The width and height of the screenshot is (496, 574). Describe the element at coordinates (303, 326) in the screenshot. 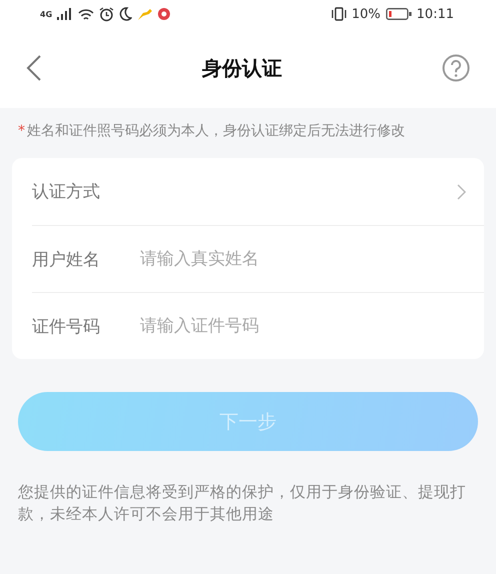

I see `text-input-field: 请输入证件号码` at that location.